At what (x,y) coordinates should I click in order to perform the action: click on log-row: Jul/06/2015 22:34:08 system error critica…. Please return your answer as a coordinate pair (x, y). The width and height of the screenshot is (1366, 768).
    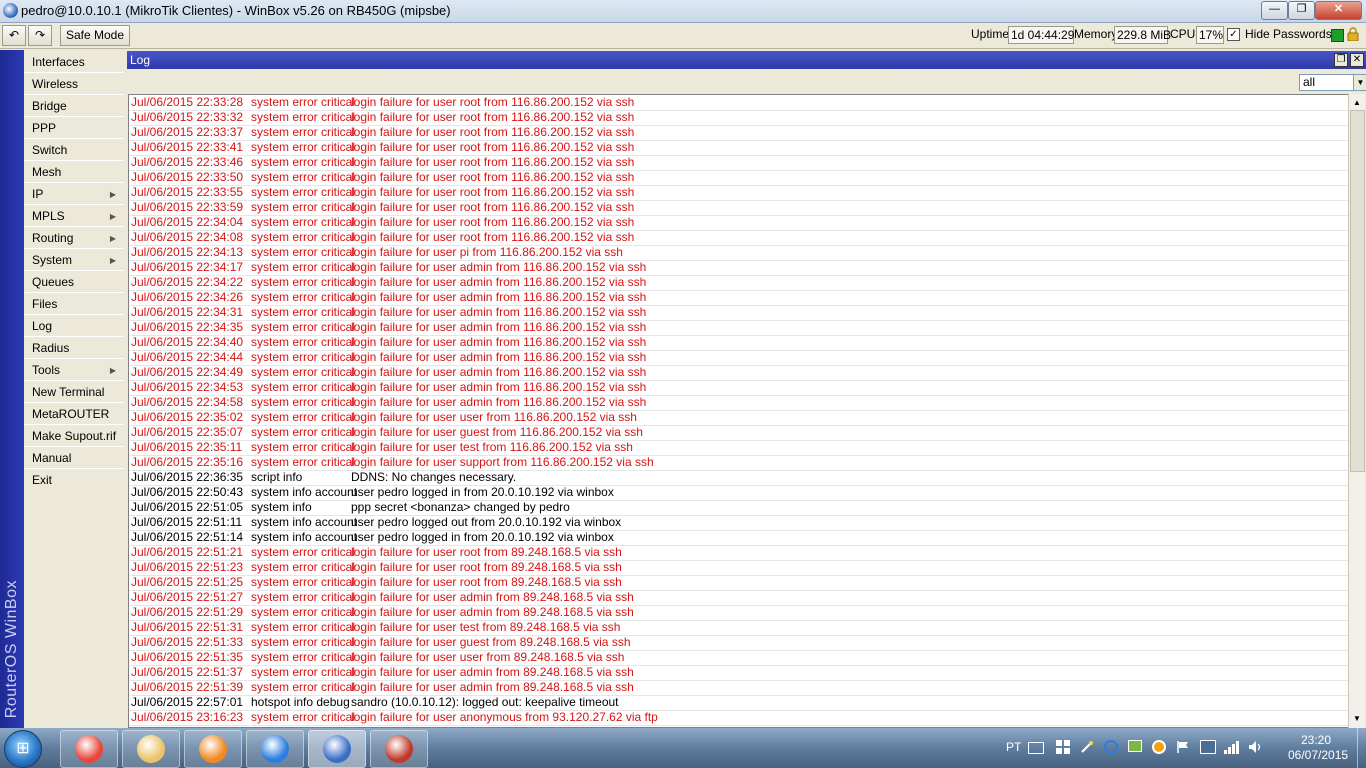
    Looking at the image, I should click on (738, 238).